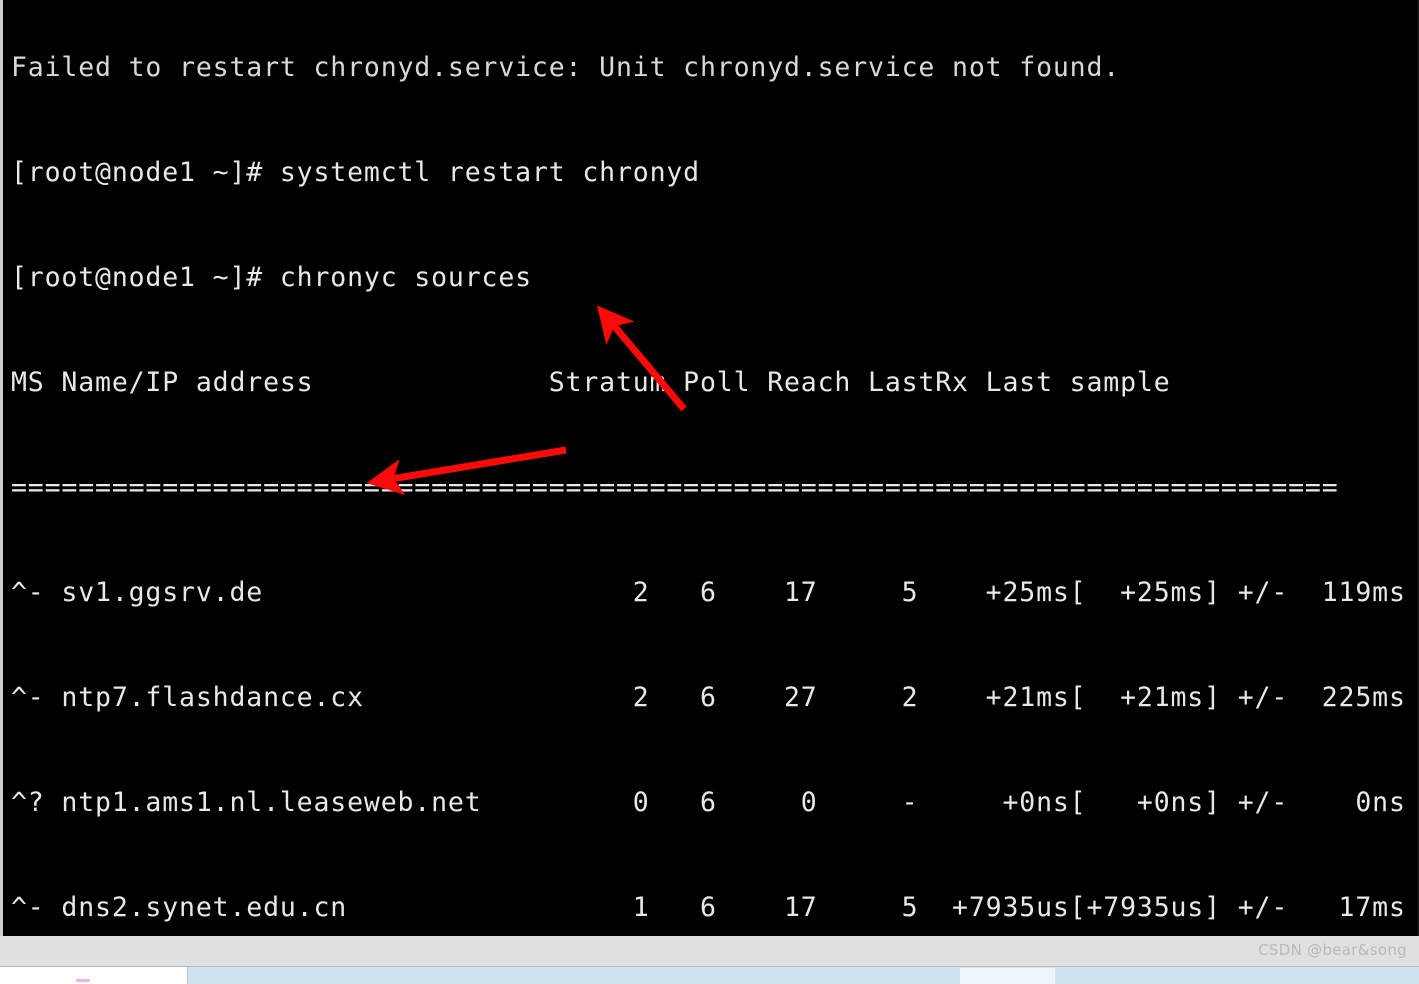 Image resolution: width=1419 pixels, height=984 pixels. Describe the element at coordinates (83, 980) in the screenshot. I see `taskbar-tab-indicator-icon` at that location.